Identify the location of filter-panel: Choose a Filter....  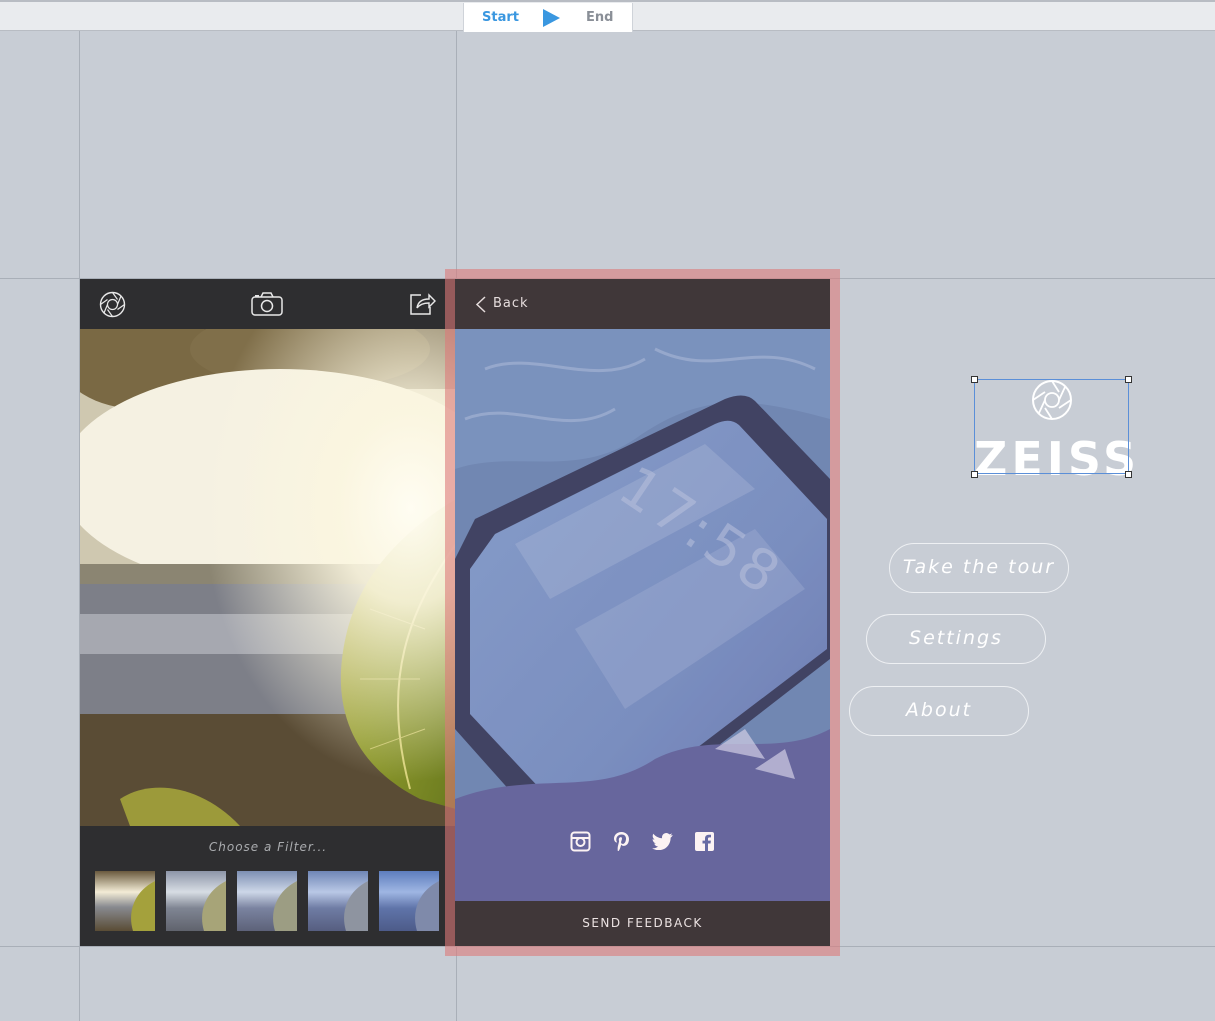
(268, 886).